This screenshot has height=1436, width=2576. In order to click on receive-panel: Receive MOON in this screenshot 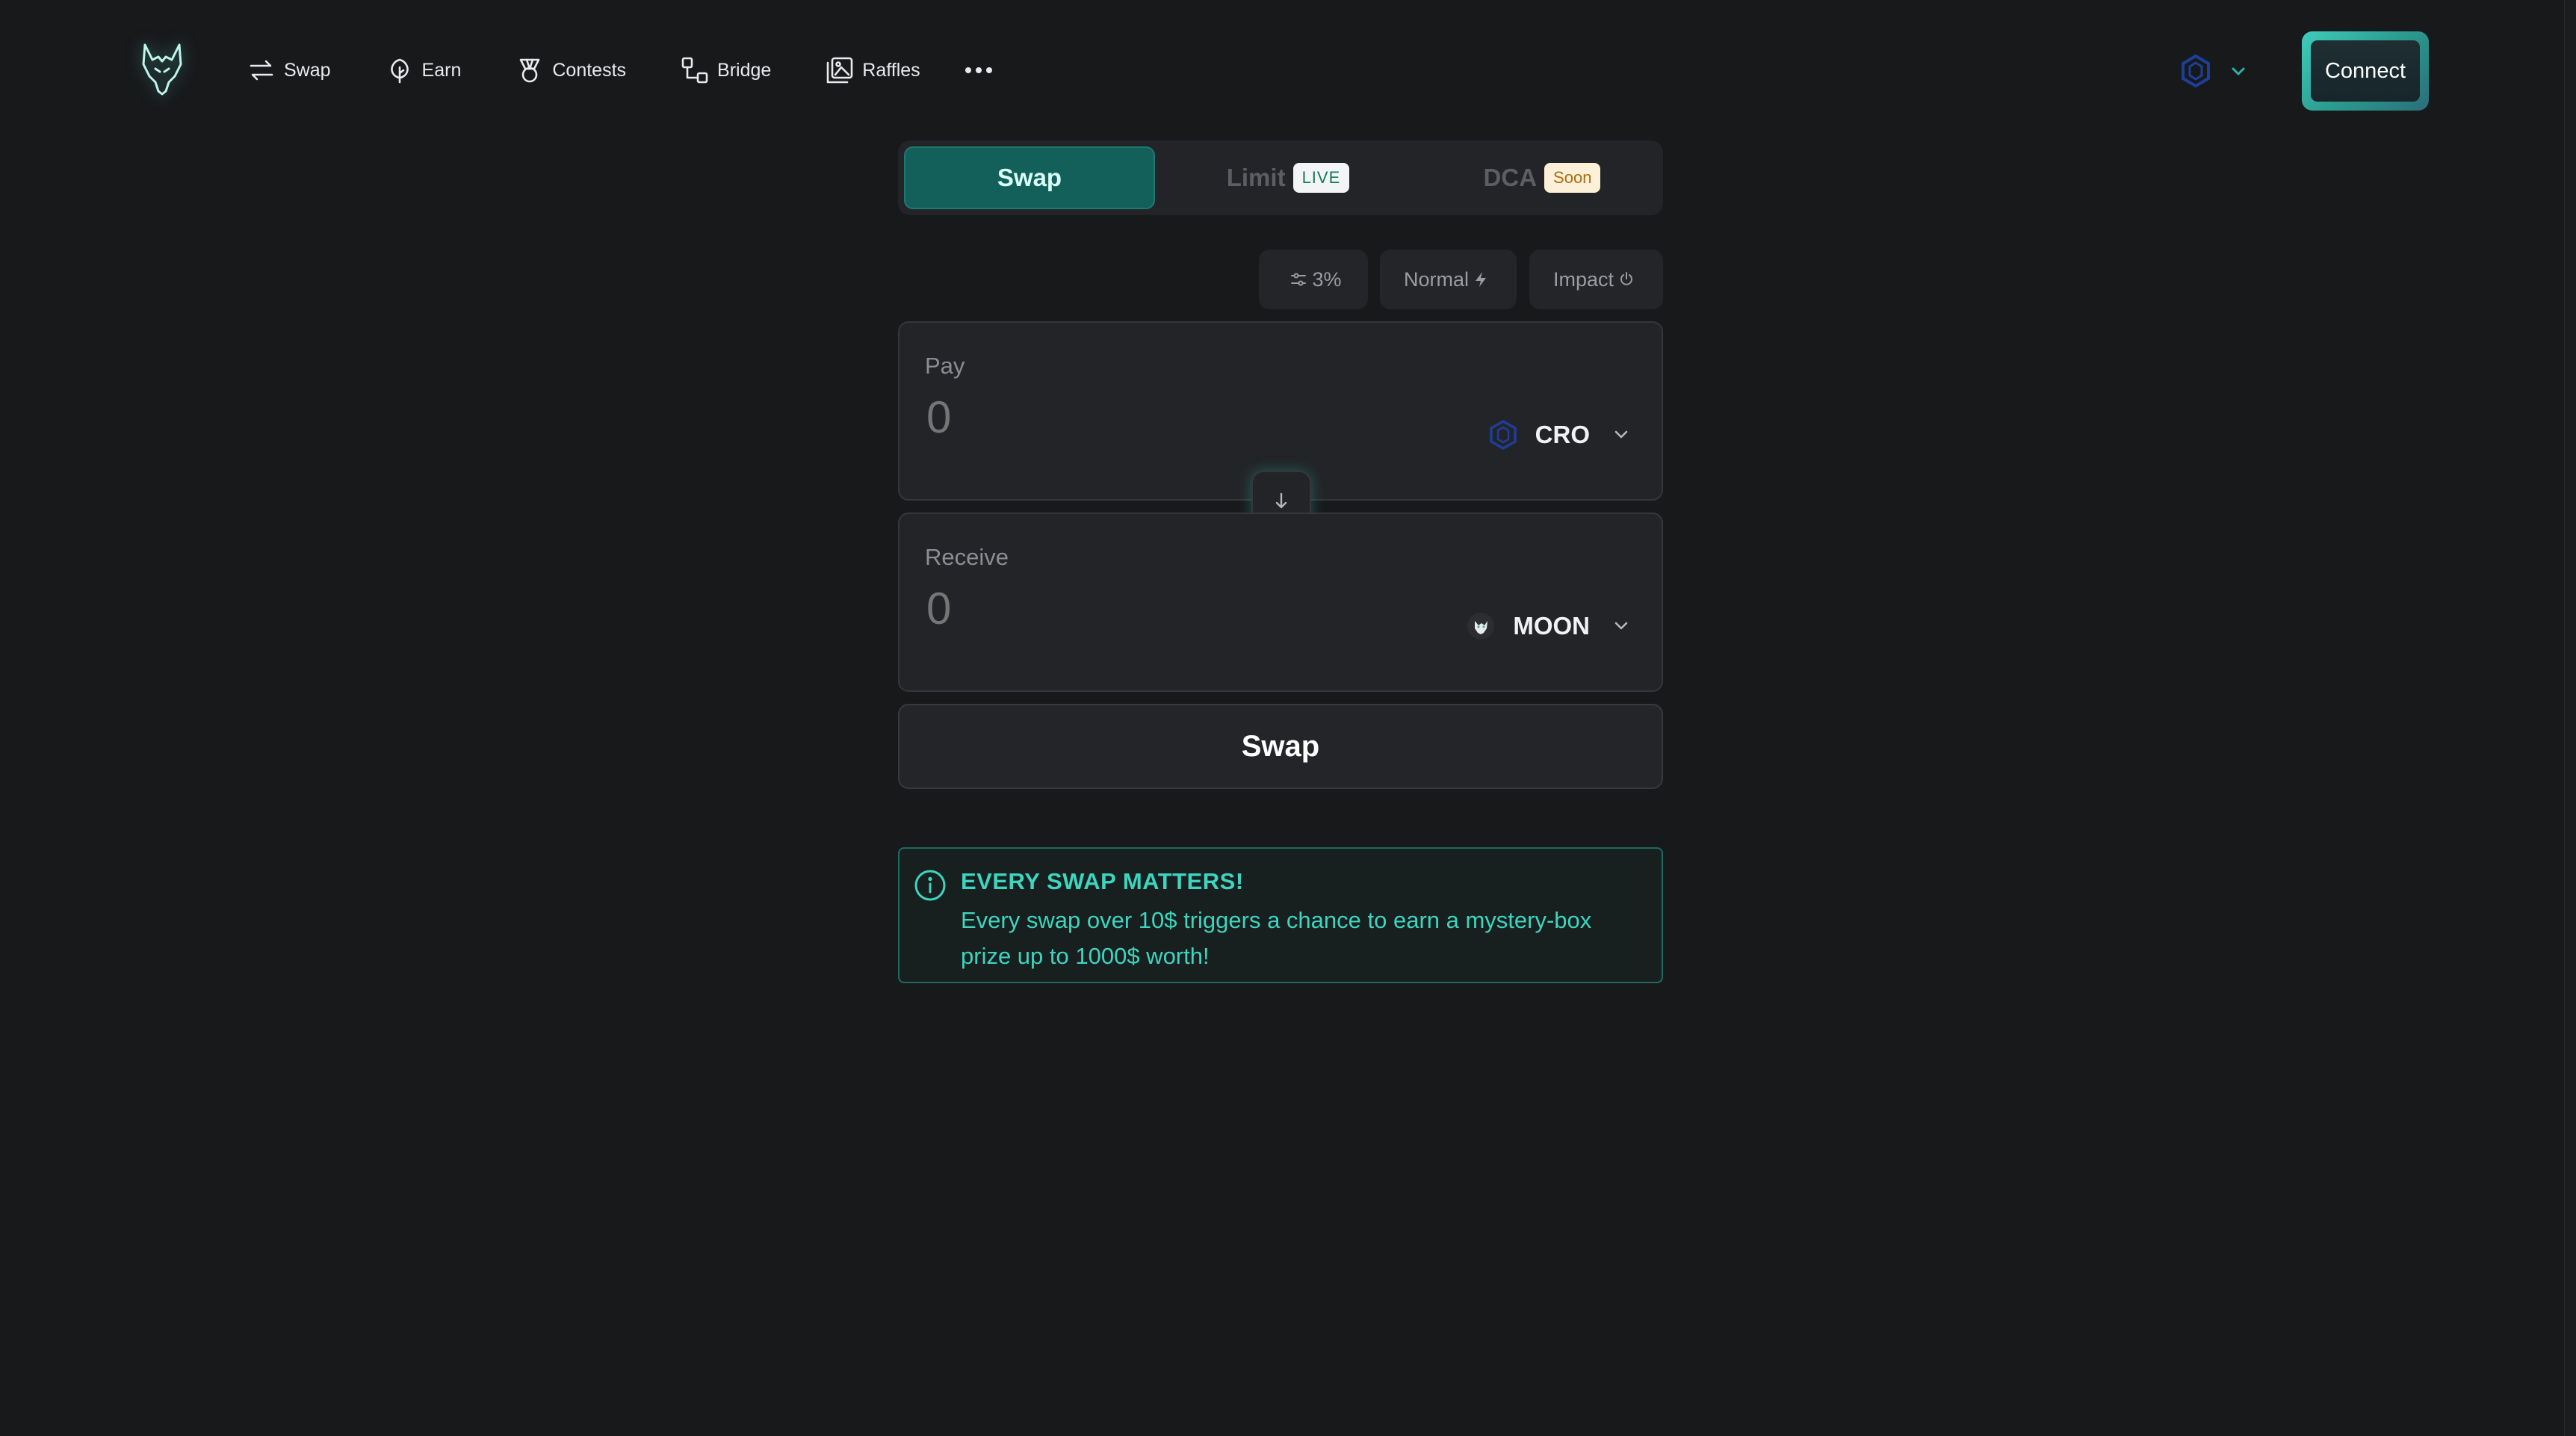, I will do `click(1280, 602)`.